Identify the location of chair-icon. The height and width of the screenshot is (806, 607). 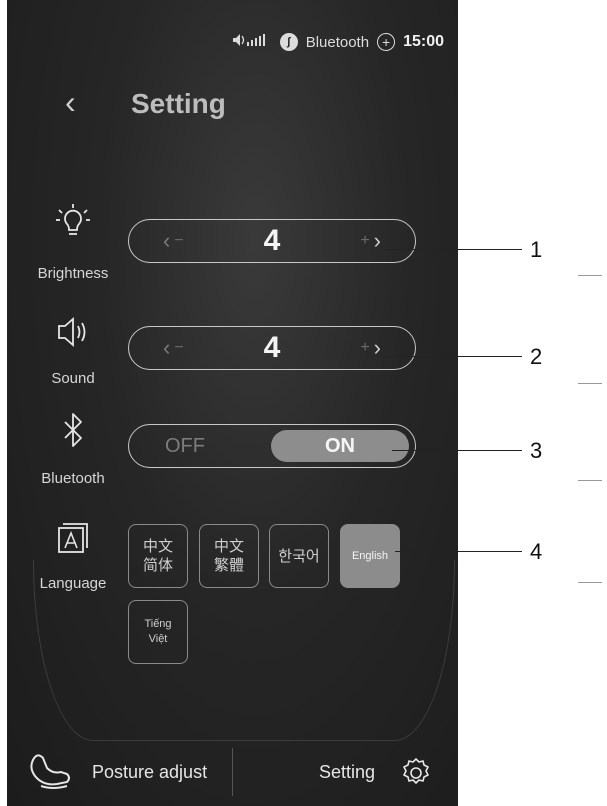
(51, 774).